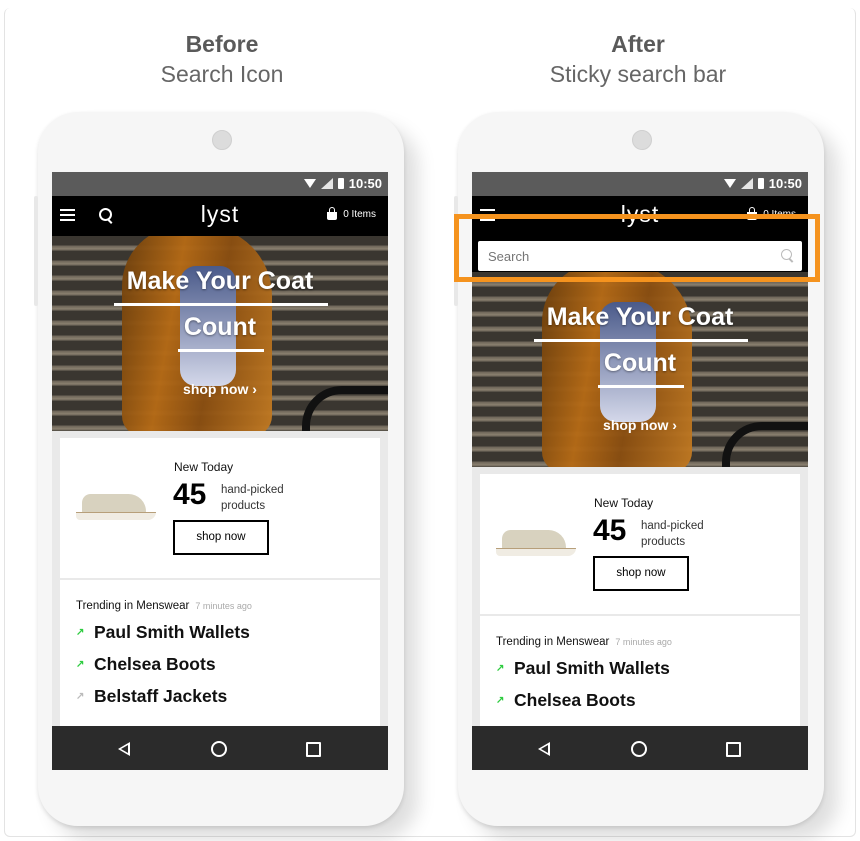 This screenshot has width=860, height=841. I want to click on trend-item: ↗ Belstaff Jackets, so click(151, 696).